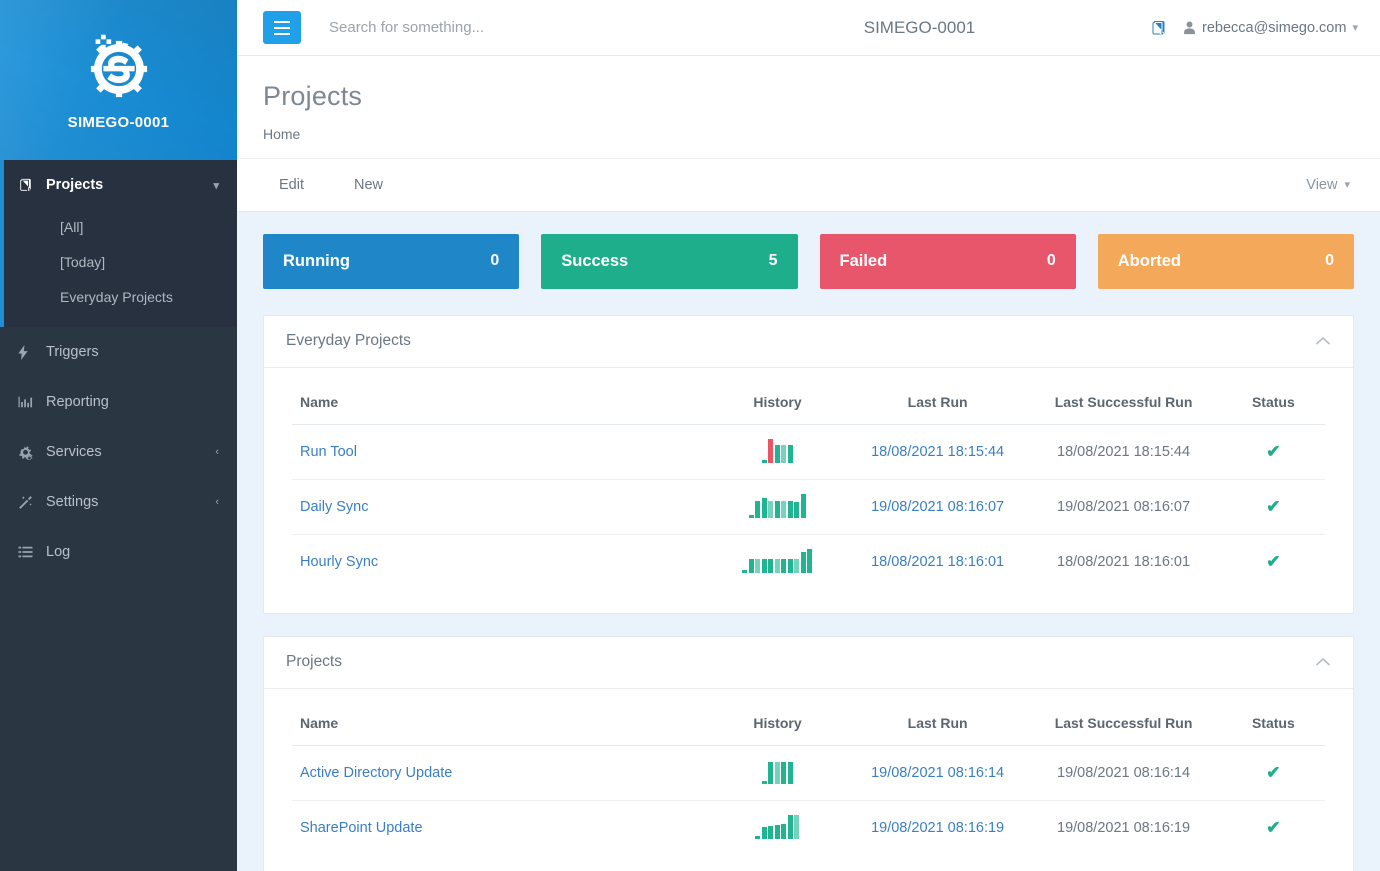  I want to click on sidebar-item-settings: Settings ‹, so click(118, 502).